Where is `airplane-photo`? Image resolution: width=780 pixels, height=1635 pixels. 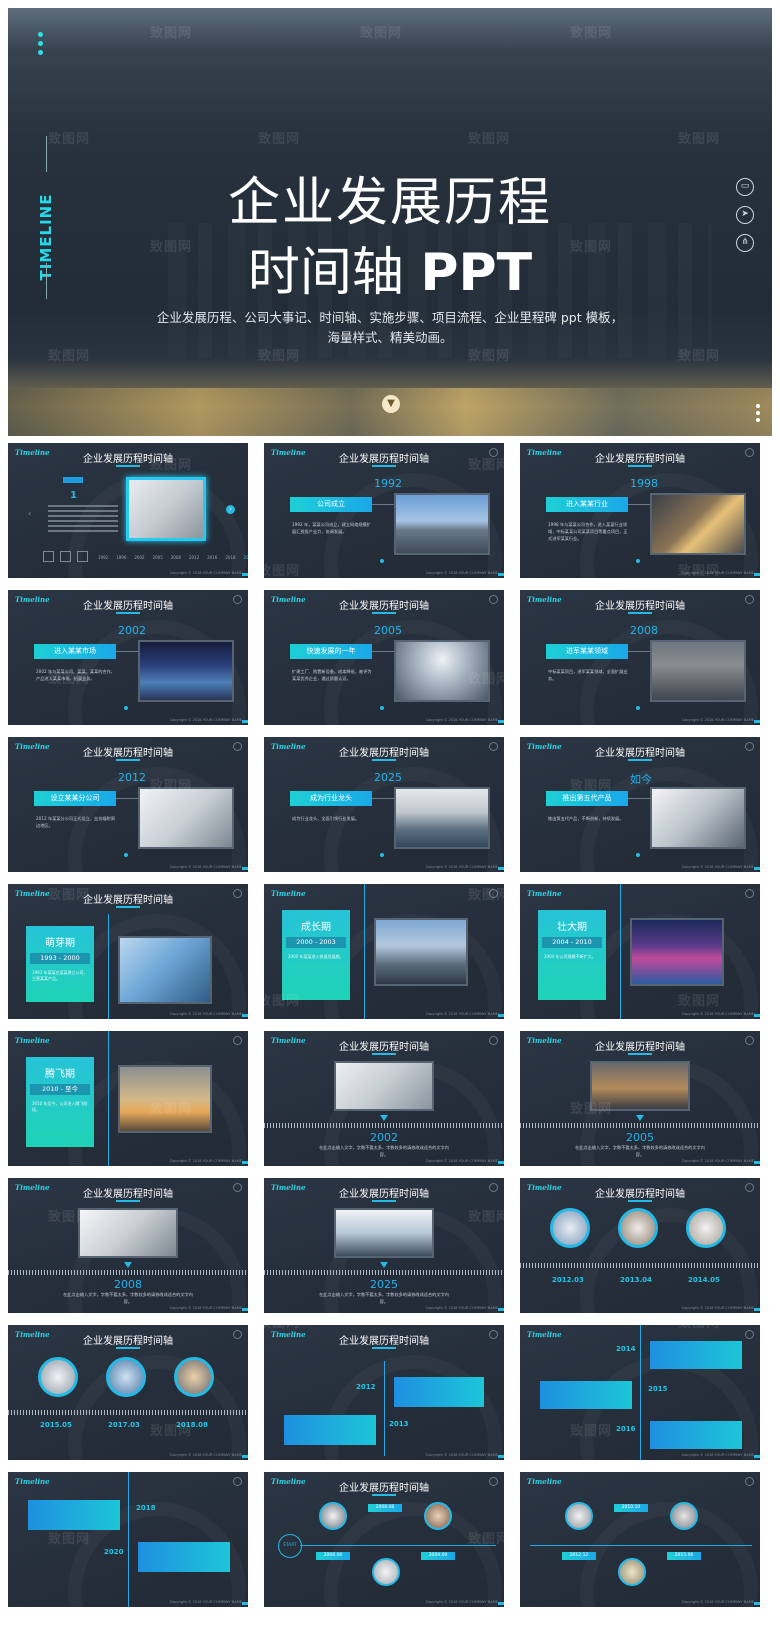 airplane-photo is located at coordinates (165, 1099).